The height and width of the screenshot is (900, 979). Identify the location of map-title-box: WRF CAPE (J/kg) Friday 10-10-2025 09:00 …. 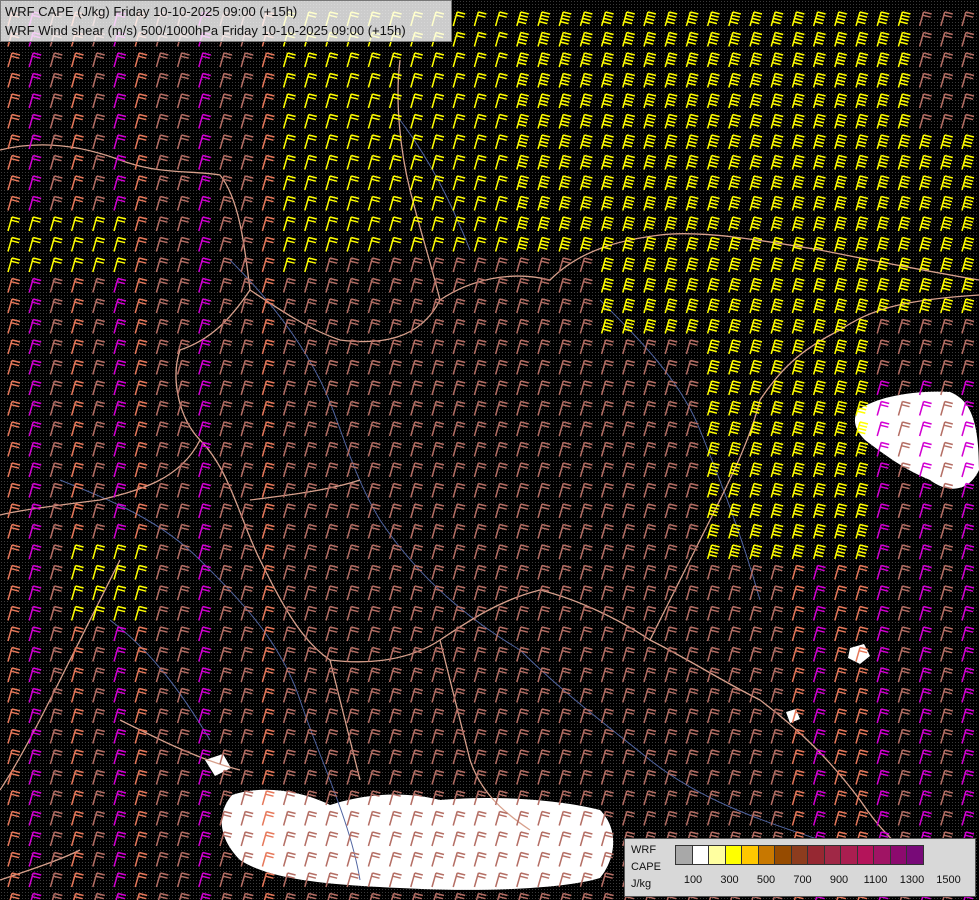
(226, 21).